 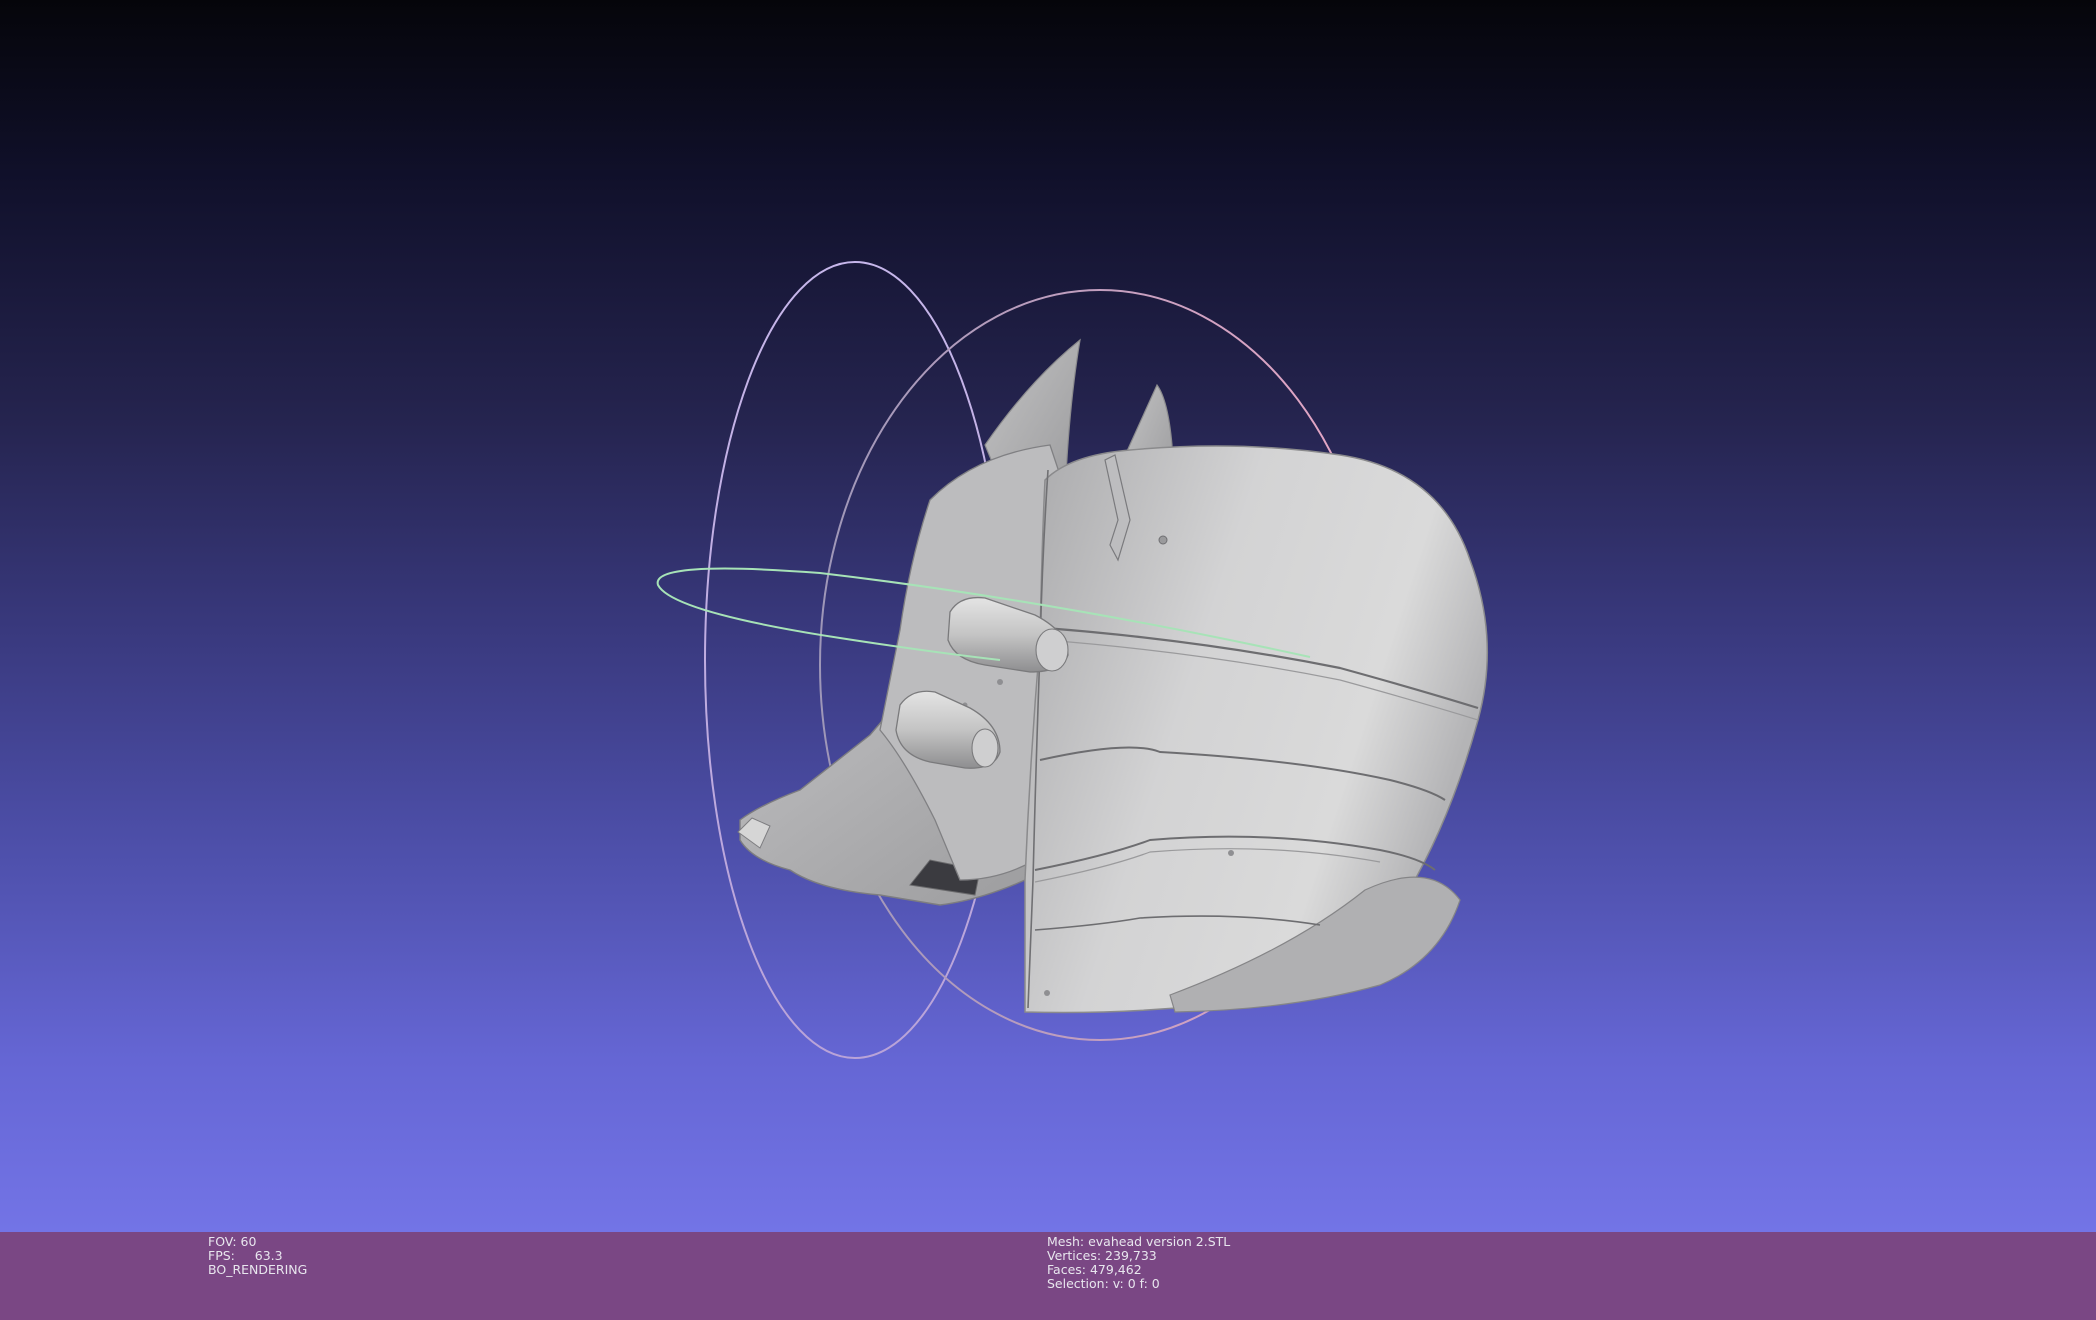 I want to click on face-count-readout: Faces: 479,462, so click(x=1094, y=1269).